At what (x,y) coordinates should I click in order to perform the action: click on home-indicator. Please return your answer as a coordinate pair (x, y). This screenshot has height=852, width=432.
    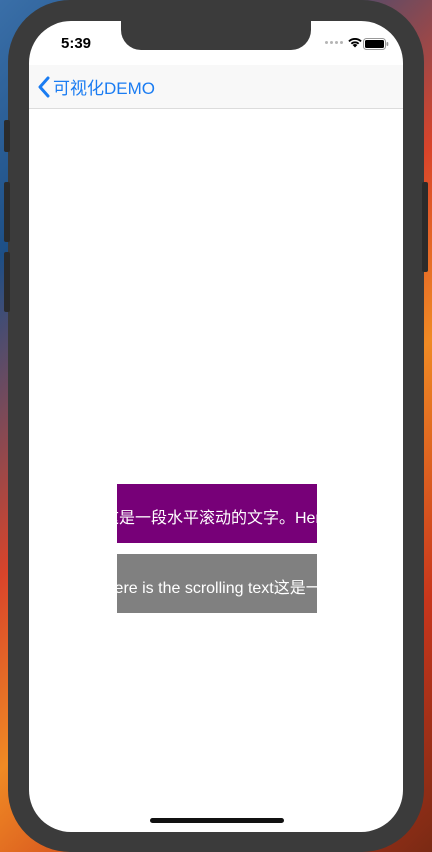
    Looking at the image, I should click on (217, 820).